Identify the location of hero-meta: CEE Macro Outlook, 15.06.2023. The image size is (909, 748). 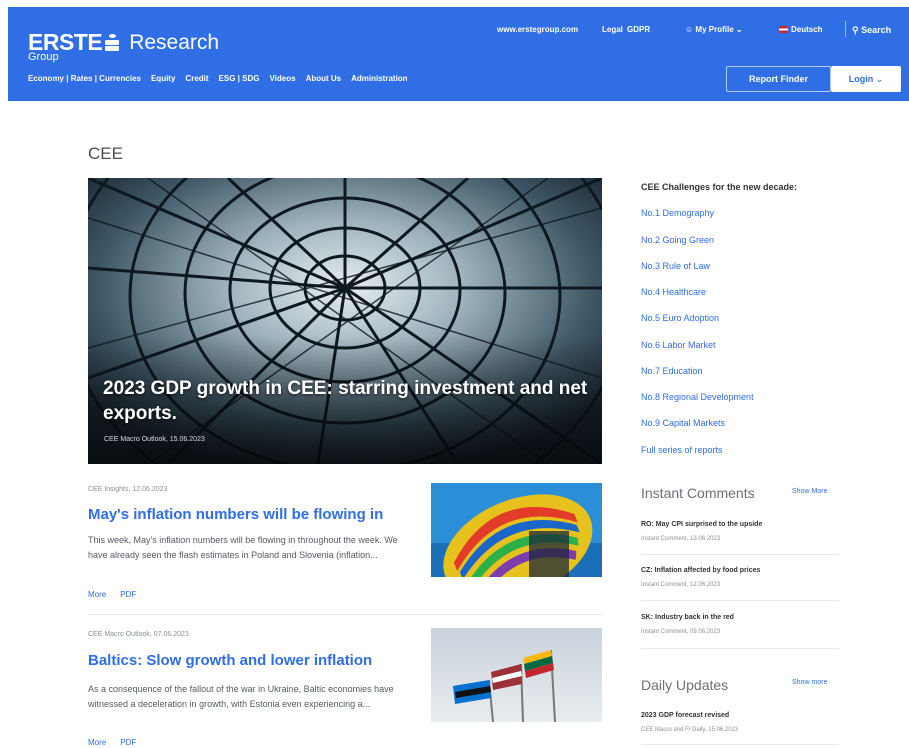
(154, 439).